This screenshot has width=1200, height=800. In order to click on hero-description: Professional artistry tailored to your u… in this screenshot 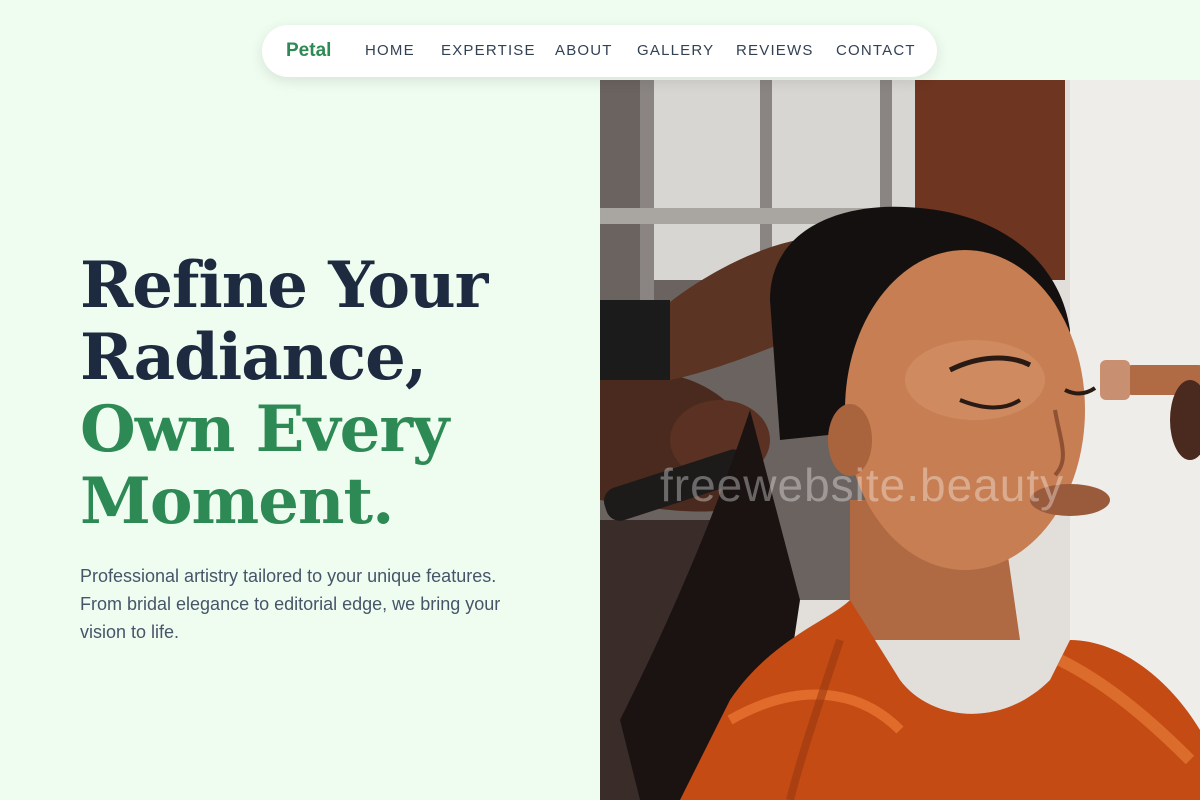, I will do `click(290, 604)`.